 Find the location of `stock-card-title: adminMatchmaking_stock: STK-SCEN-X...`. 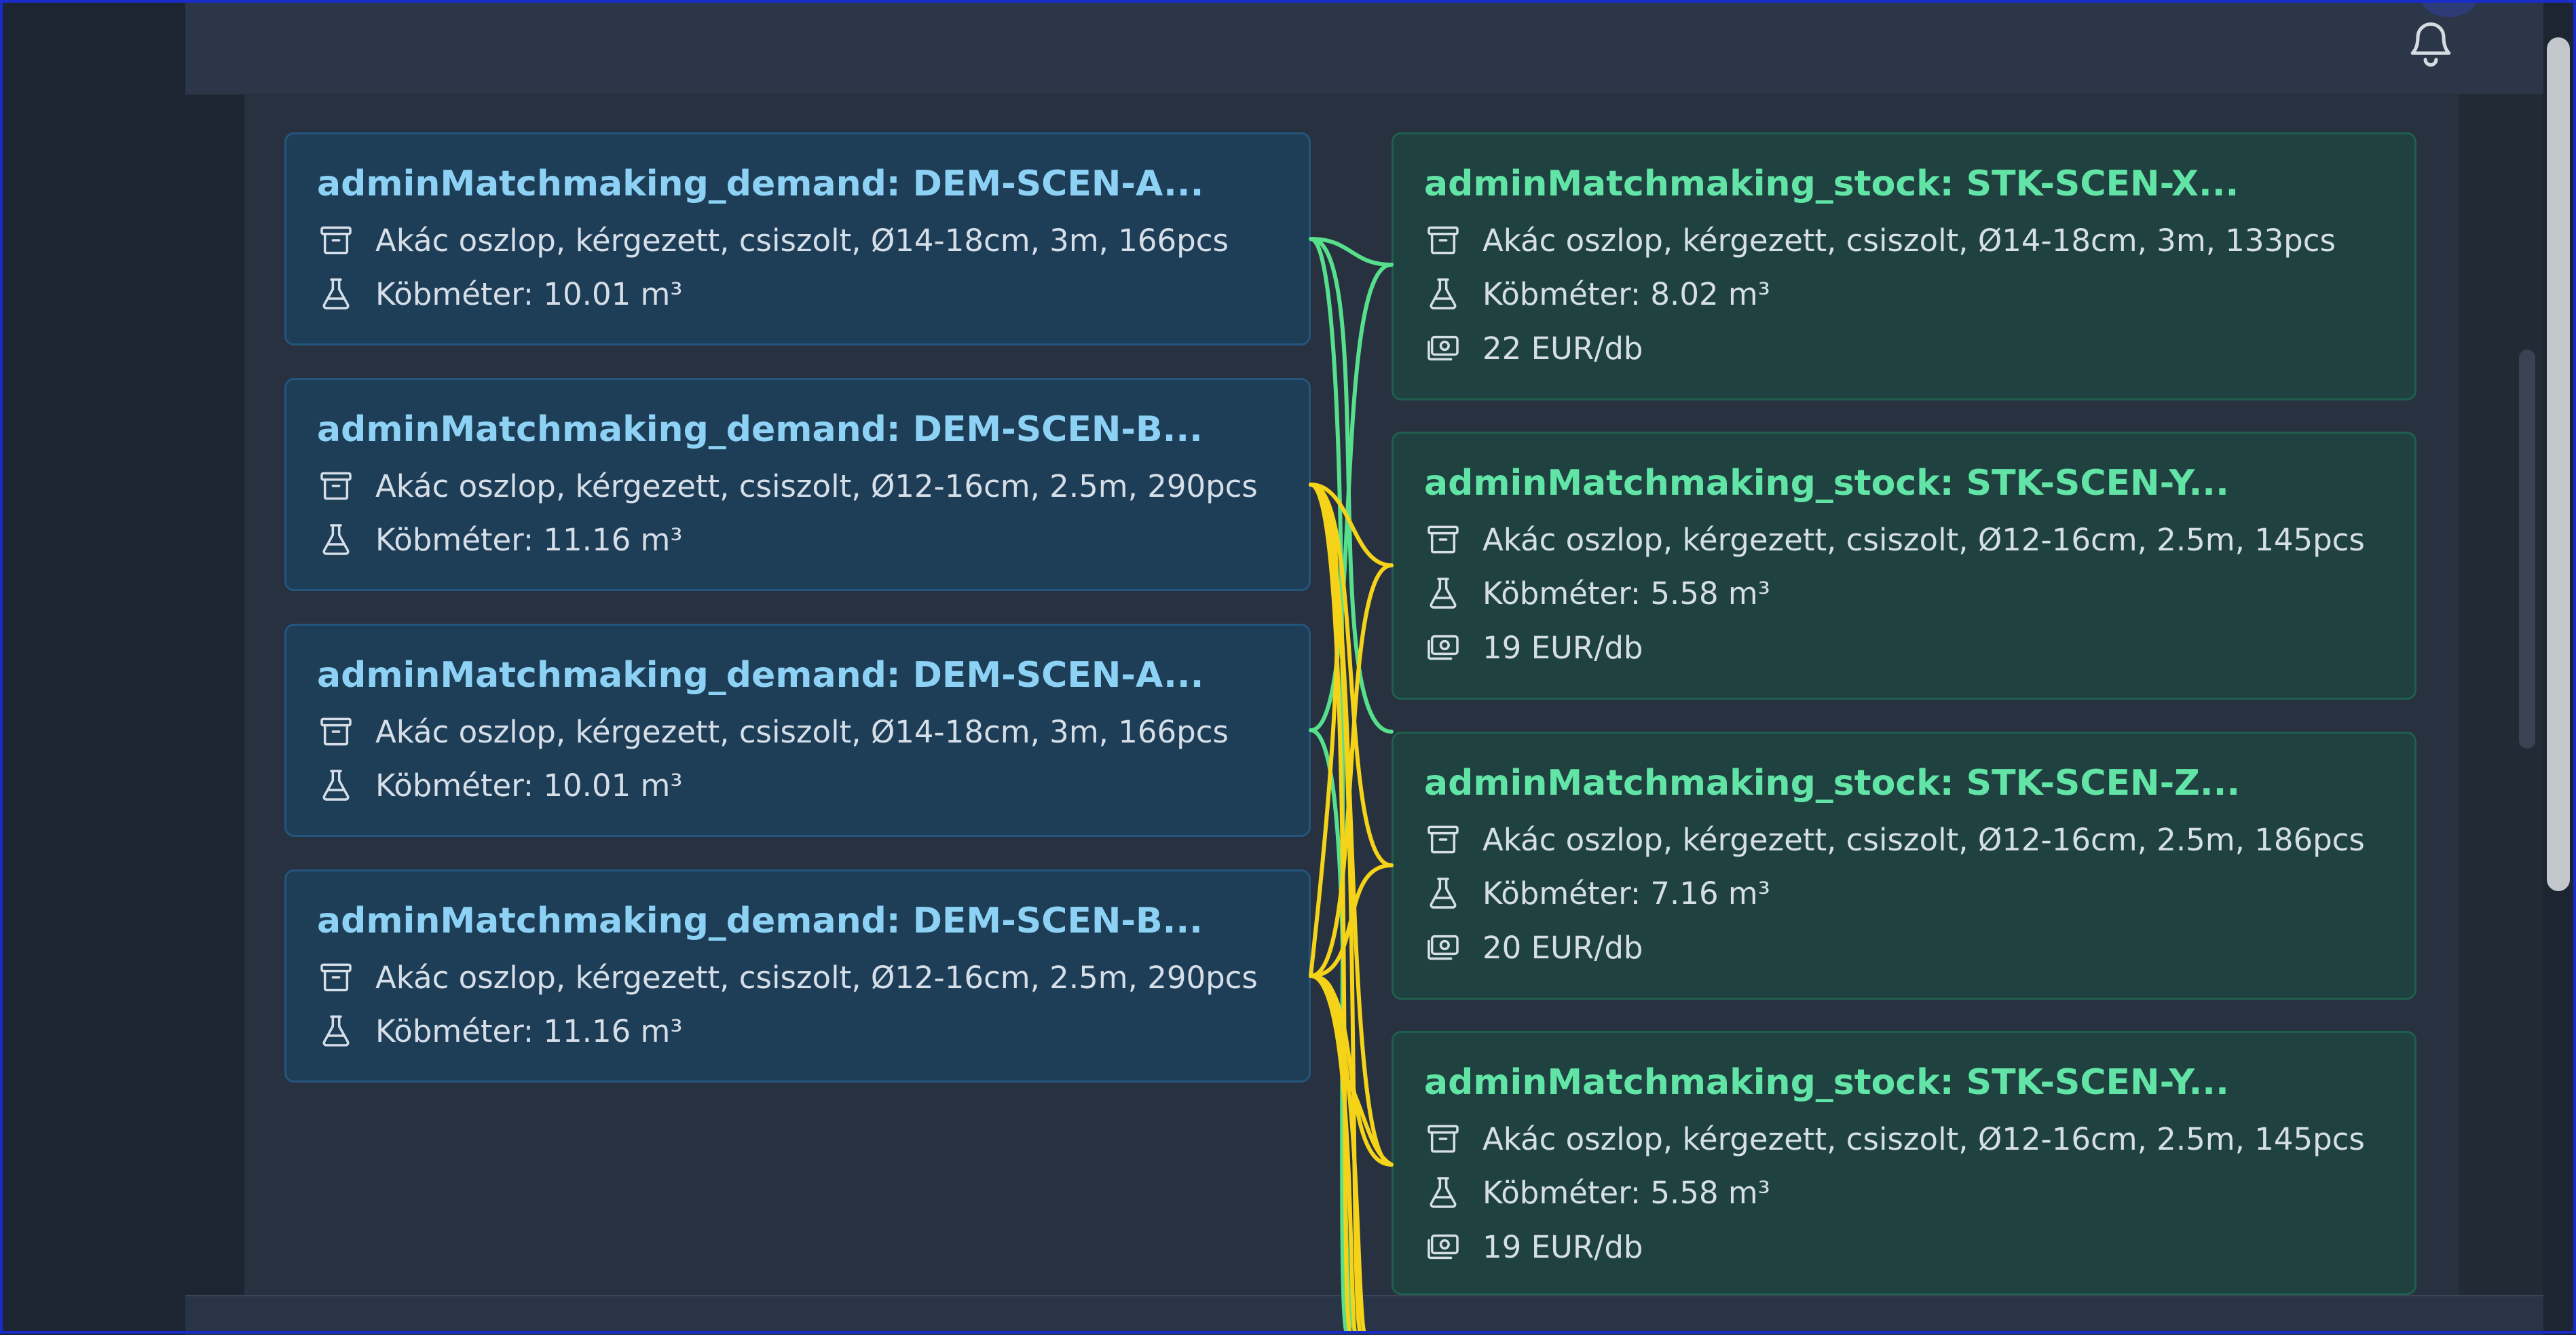

stock-card-title: adminMatchmaking_stock: STK-SCEN-X... is located at coordinates (1832, 184).